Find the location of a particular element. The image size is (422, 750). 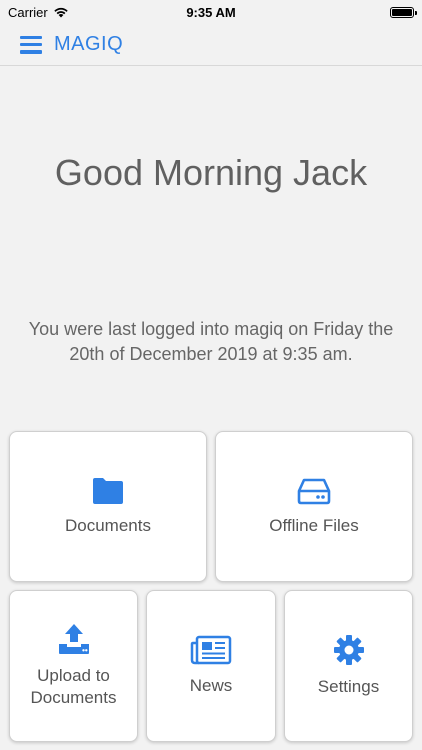

upload-to-documents-tile: Upload to Documents is located at coordinates (73, 666).